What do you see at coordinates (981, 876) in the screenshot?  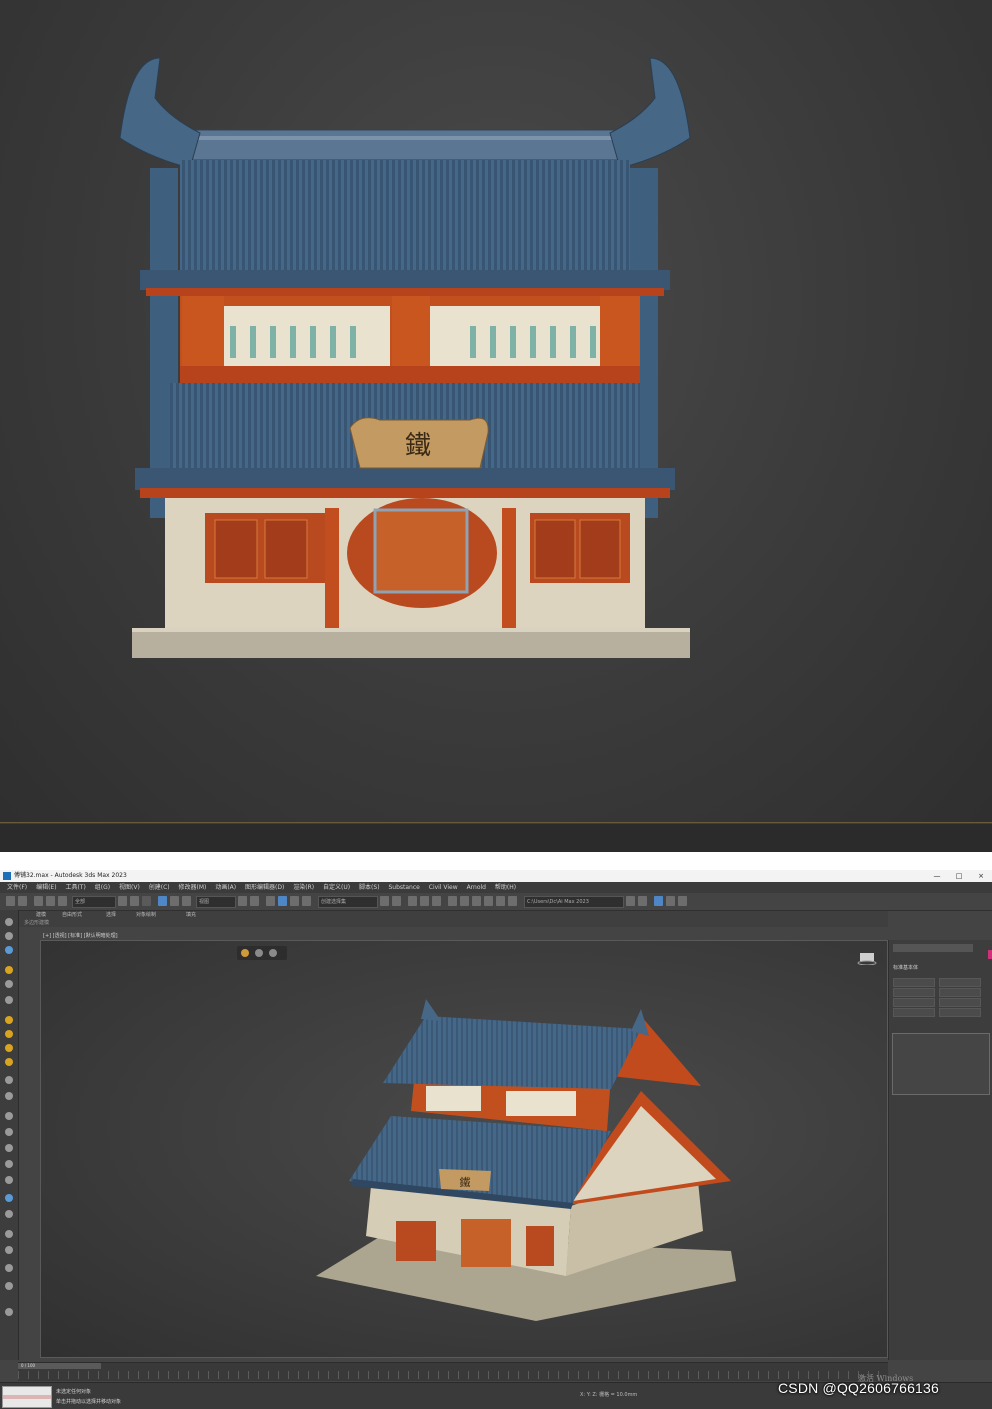 I see `close-button: ×` at bounding box center [981, 876].